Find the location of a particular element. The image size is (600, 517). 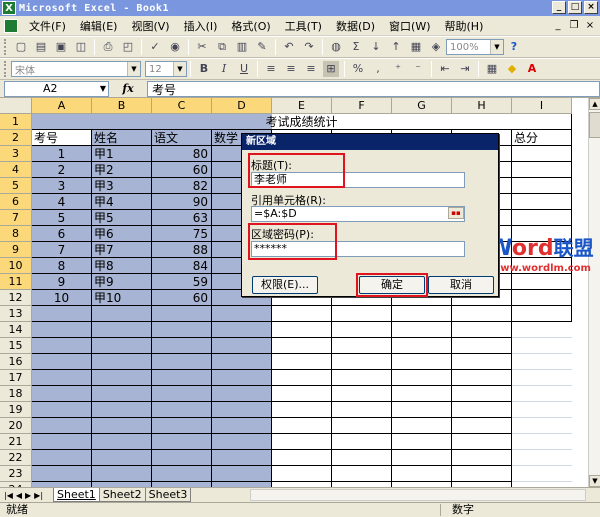

cell-b9: 甲7 is located at coordinates (122, 250).